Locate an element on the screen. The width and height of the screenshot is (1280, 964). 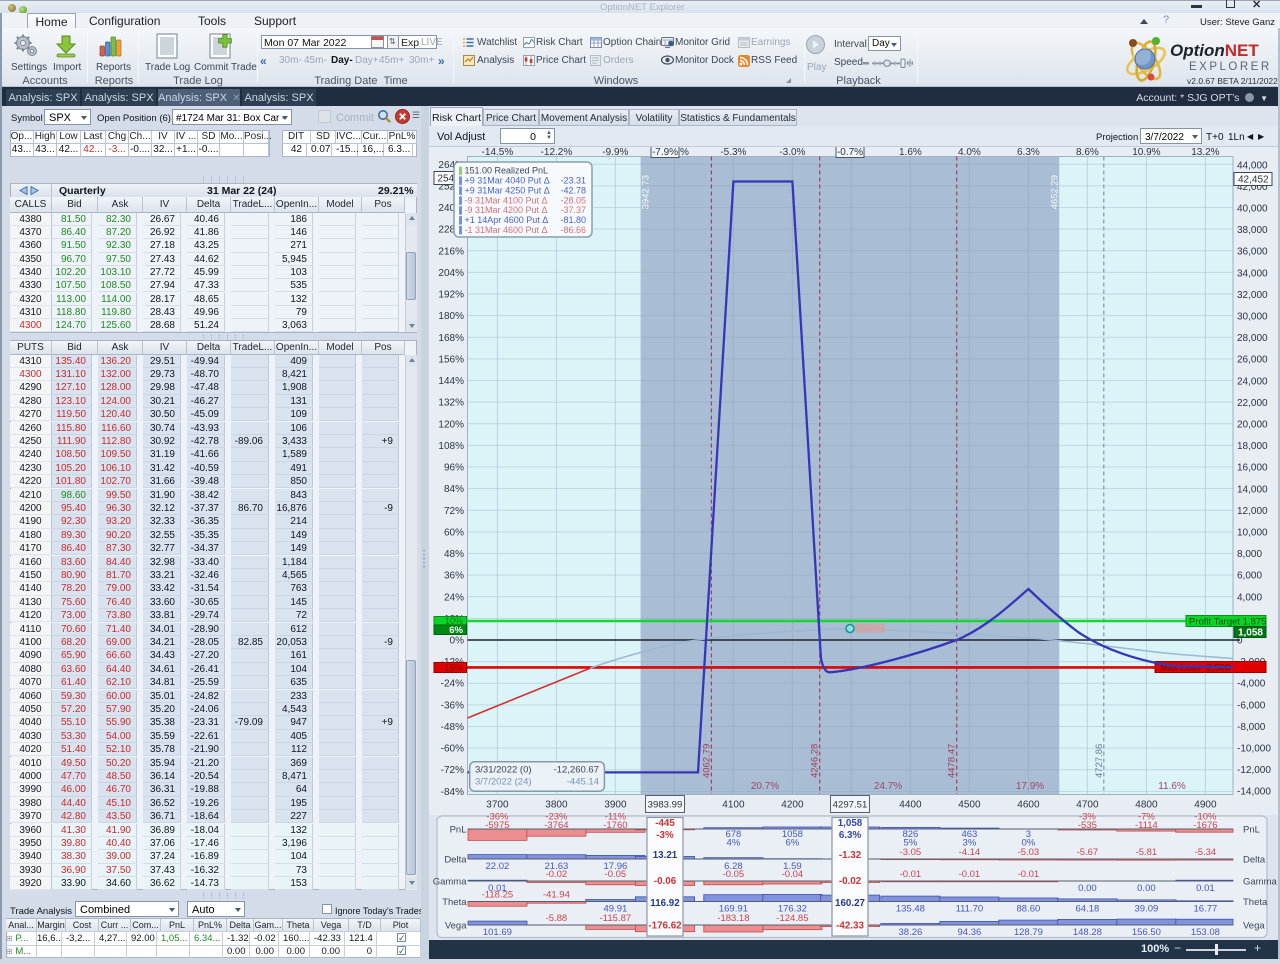
svg-text: 4900 is located at coordinates (1205, 805).